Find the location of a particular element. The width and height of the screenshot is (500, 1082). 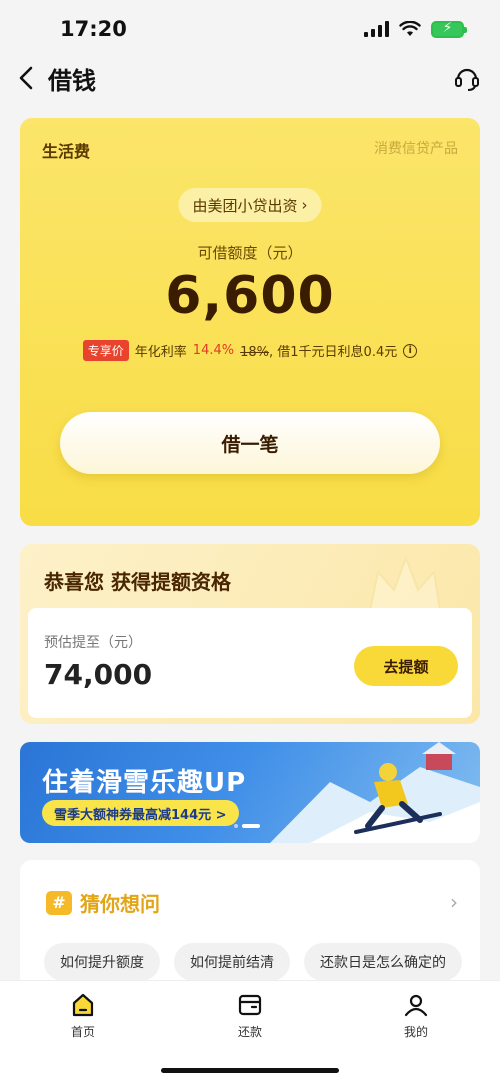

status-bar: 17:20 ⚡ is located at coordinates (250, 29).